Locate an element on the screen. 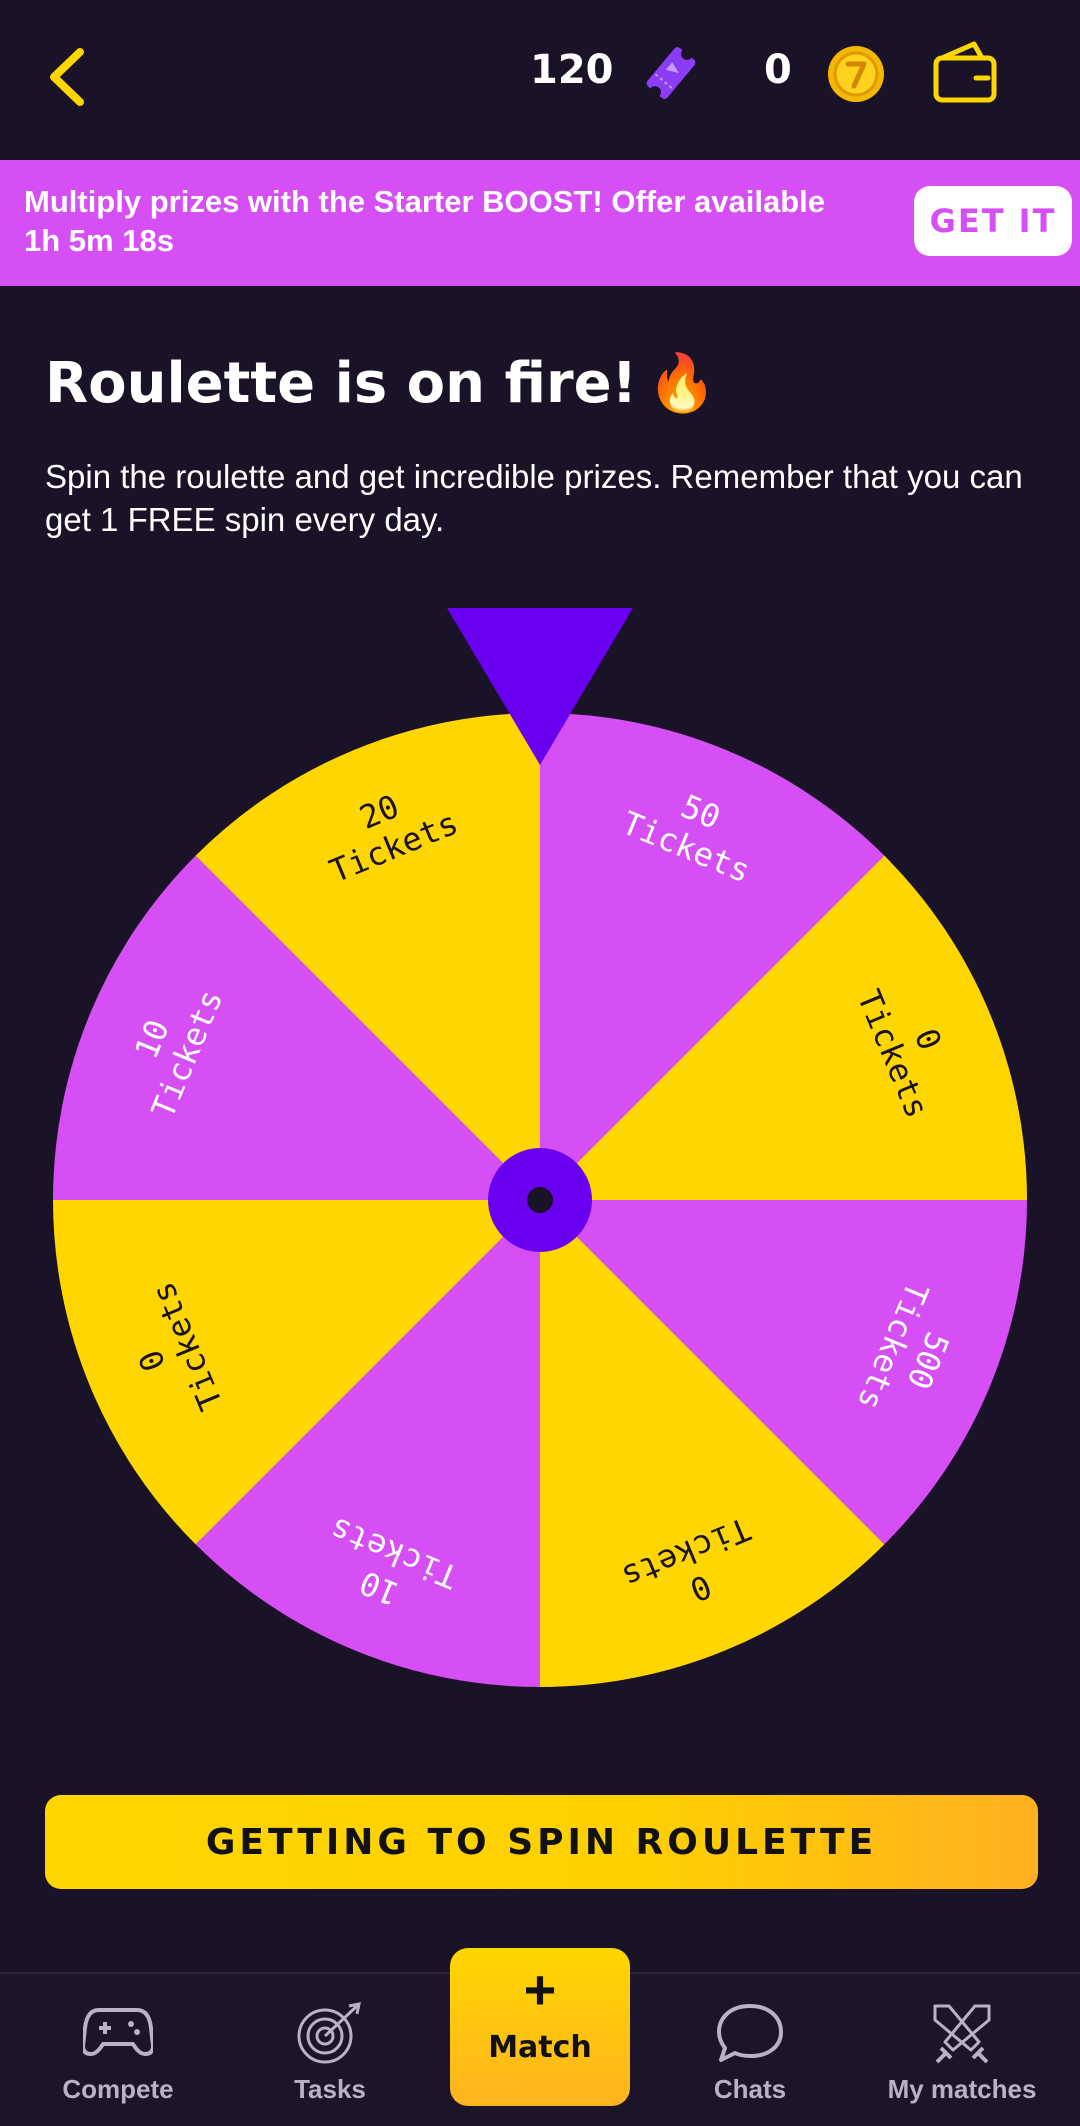 This screenshot has width=1080, height=2126. nav-compete-label: Compete is located at coordinates (118, 2089).